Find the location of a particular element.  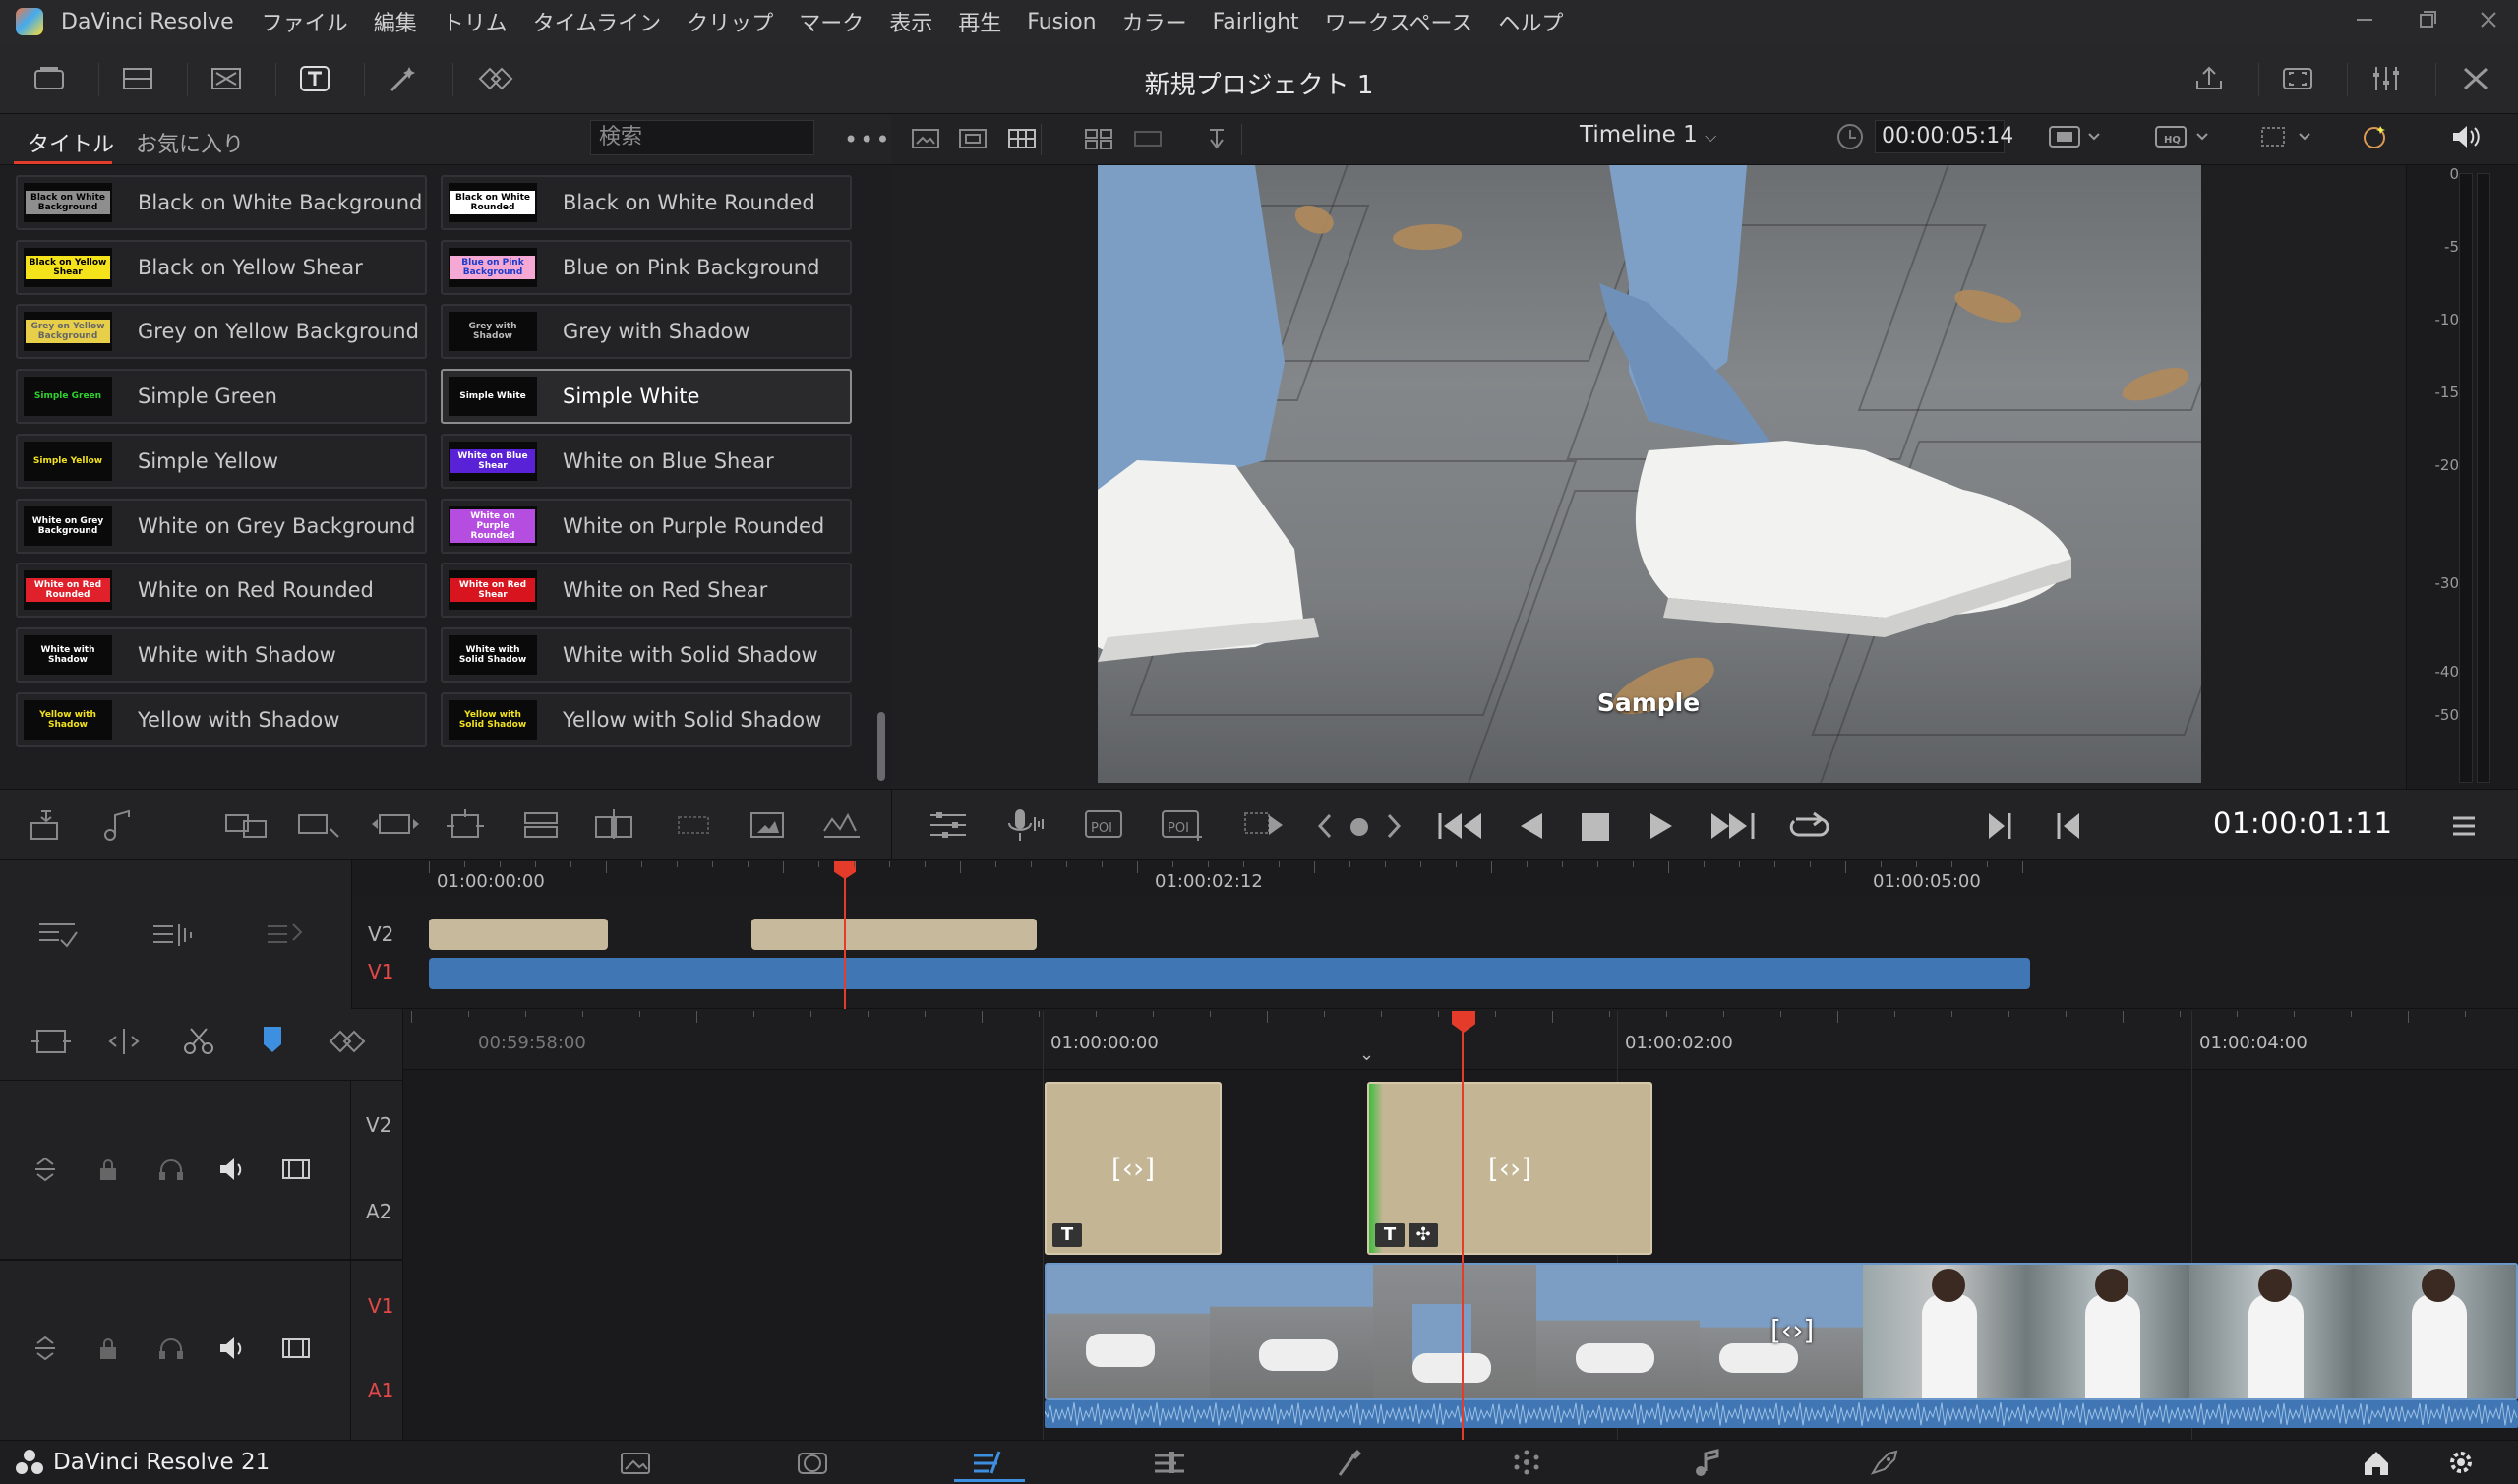

title-item: White on Red Rounded White on Red Rounded is located at coordinates (221, 591).